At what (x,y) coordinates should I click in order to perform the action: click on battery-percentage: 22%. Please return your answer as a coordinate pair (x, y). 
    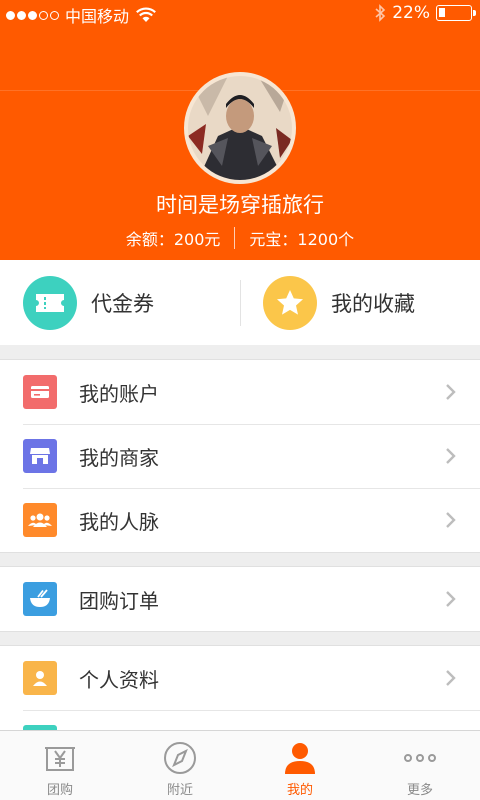
    Looking at the image, I should click on (411, 13).